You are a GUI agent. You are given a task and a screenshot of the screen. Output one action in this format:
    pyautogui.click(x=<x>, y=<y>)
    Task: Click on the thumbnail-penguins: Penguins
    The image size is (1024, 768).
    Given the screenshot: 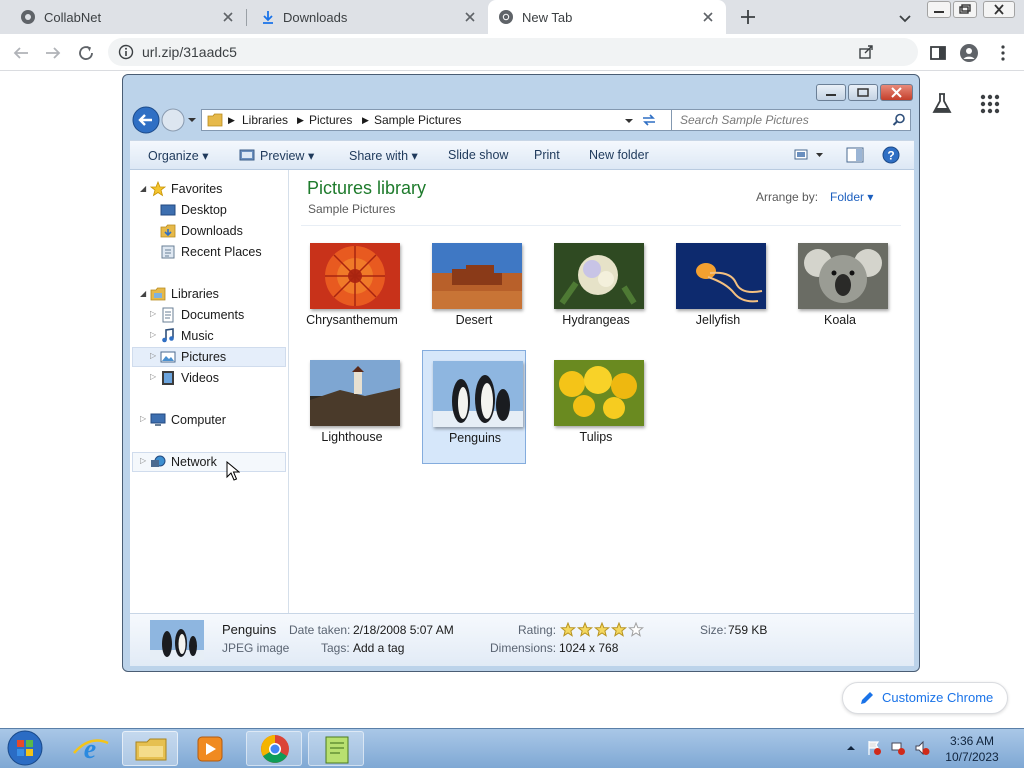 What is the action you would take?
    pyautogui.click(x=474, y=407)
    